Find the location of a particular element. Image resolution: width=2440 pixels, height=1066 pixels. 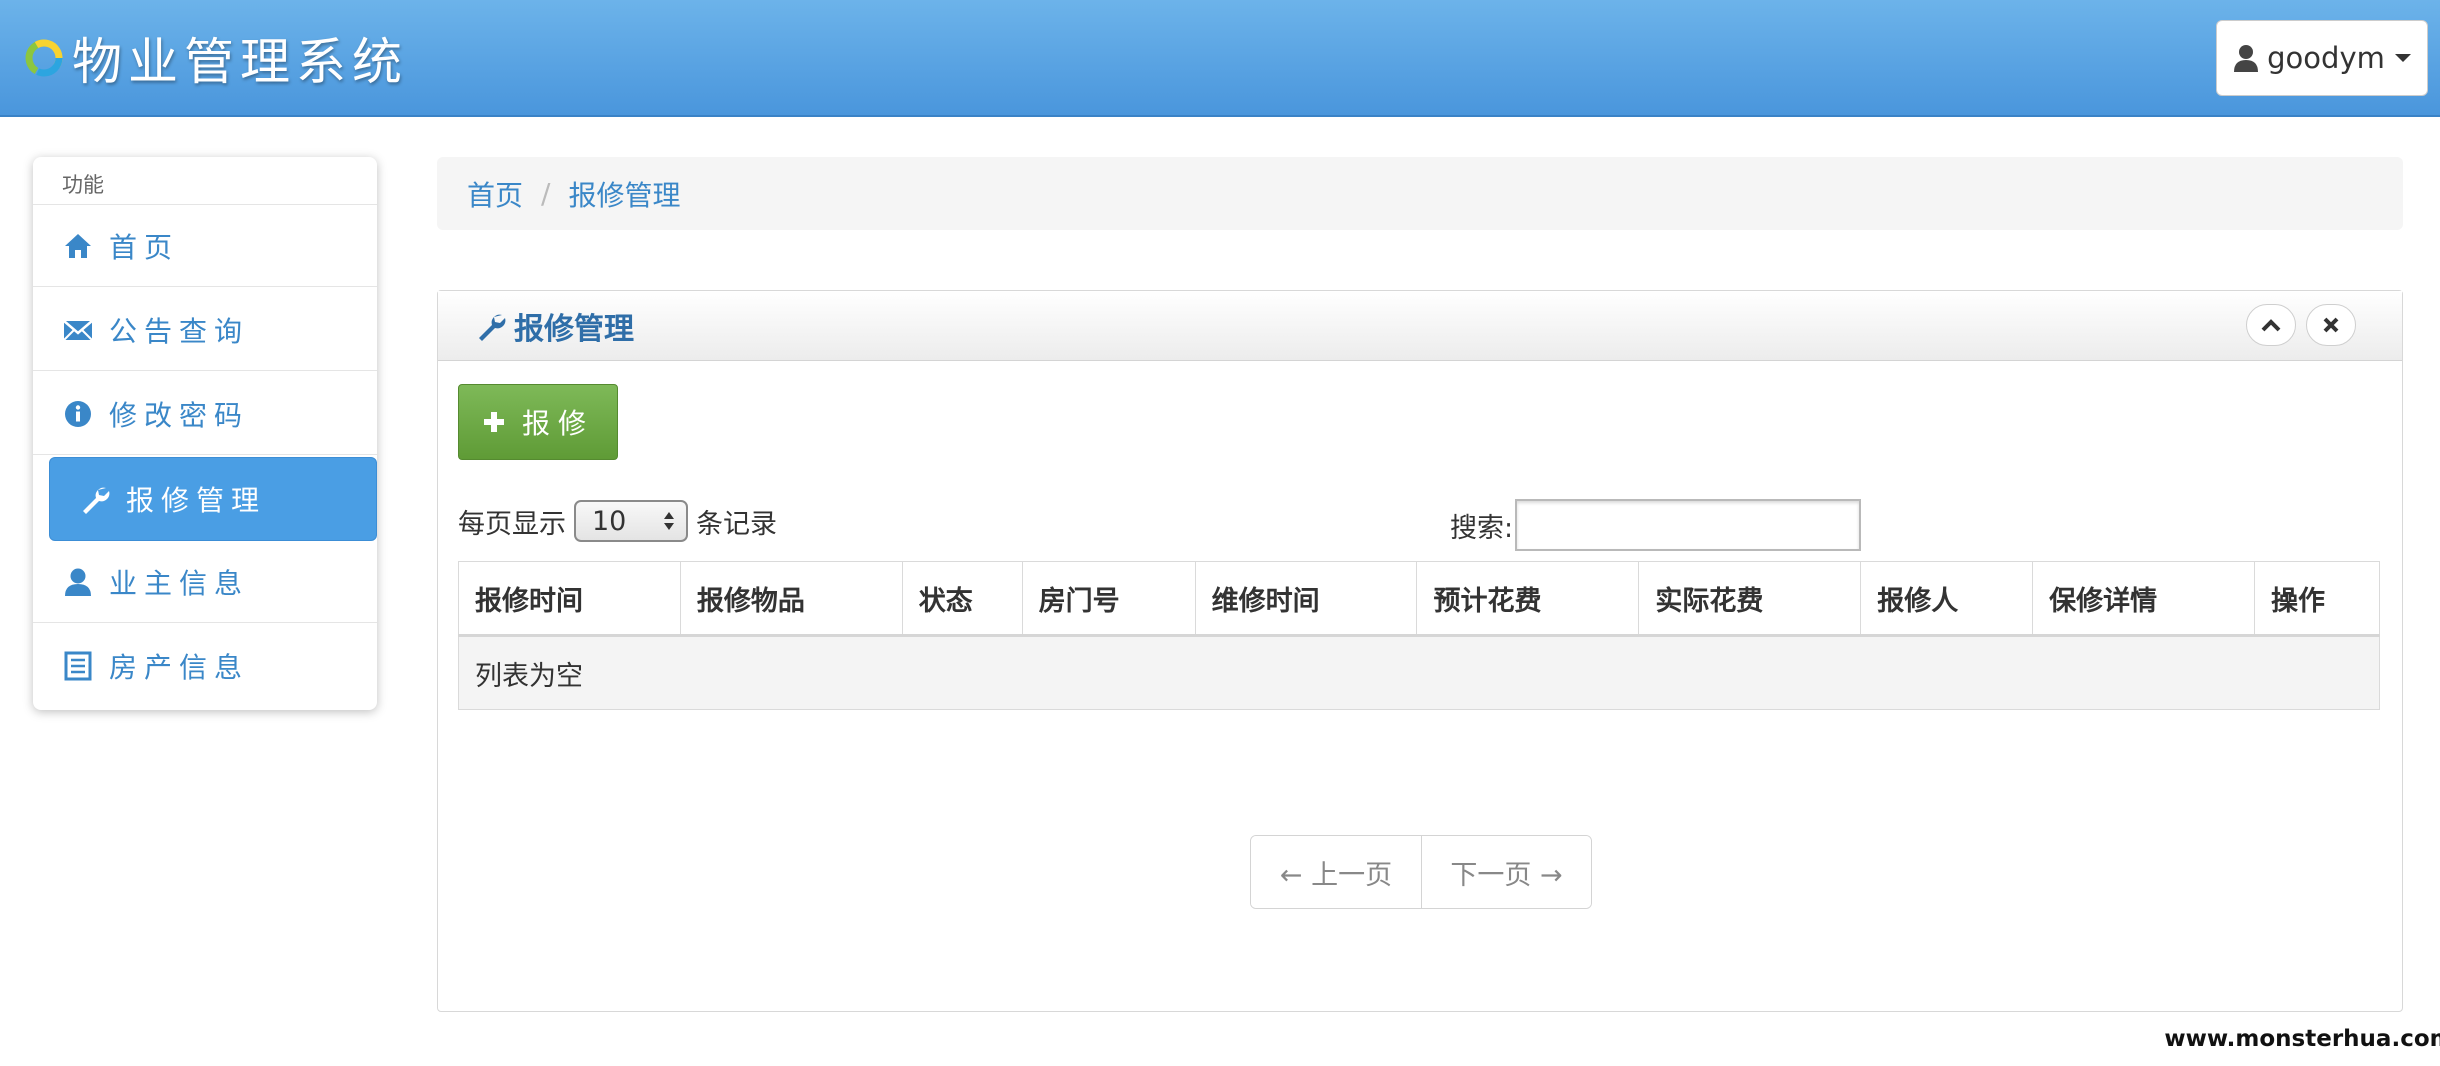

page-length-control: 每页显示 10 条记录 is located at coordinates (617, 521).